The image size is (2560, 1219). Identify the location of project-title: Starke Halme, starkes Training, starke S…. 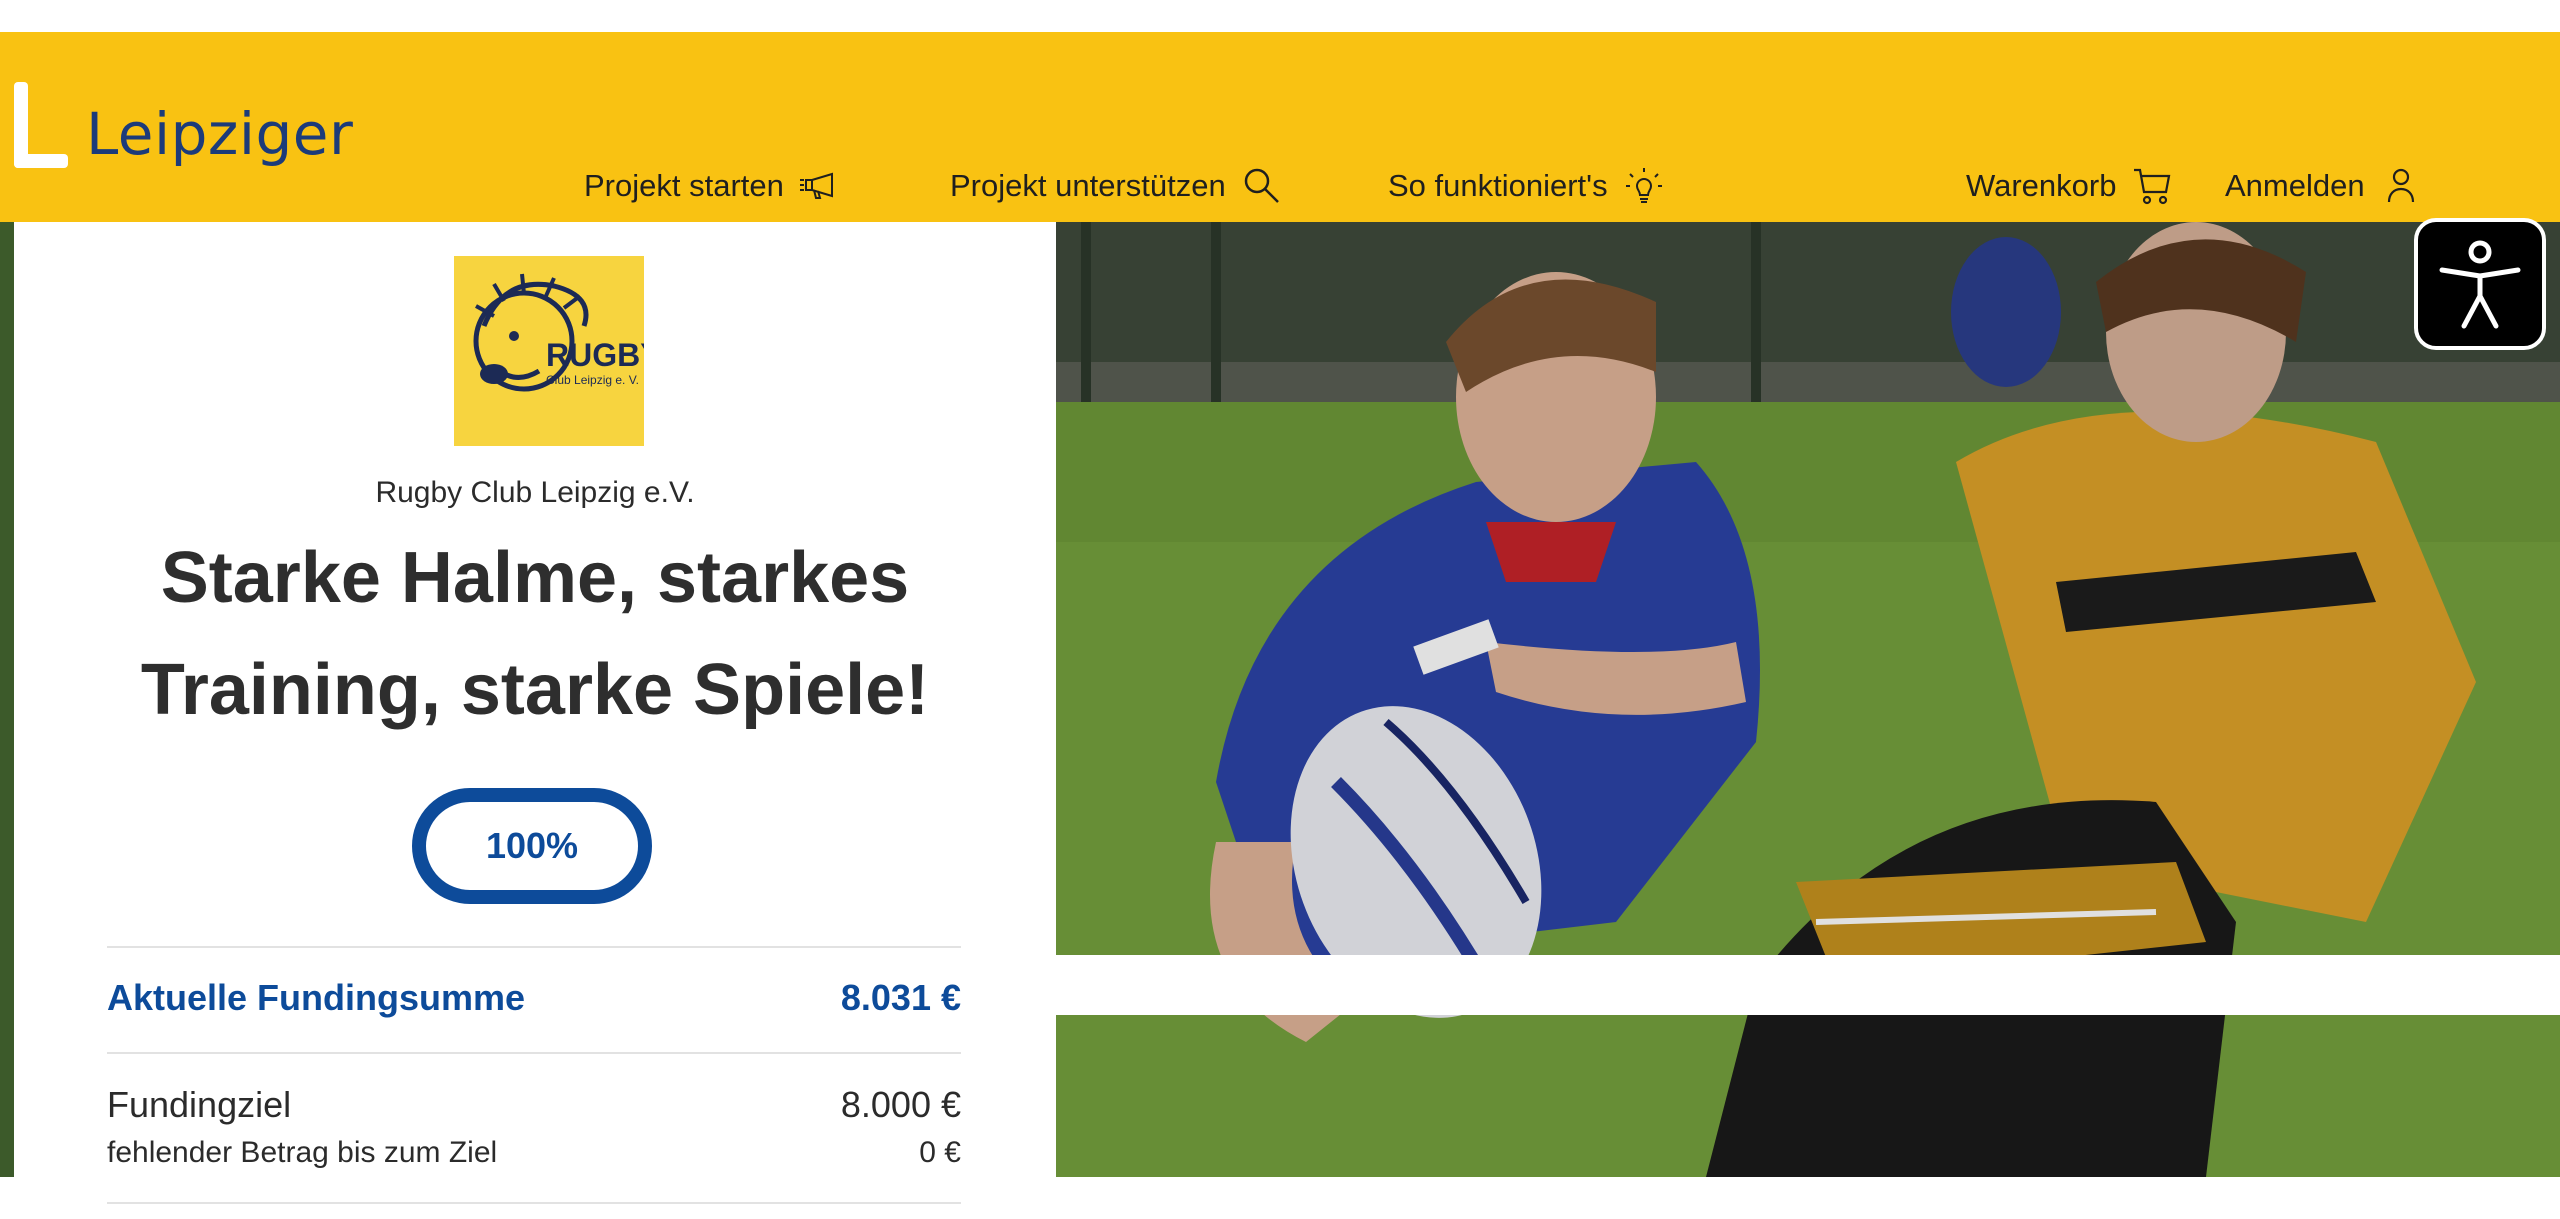
(535, 634).